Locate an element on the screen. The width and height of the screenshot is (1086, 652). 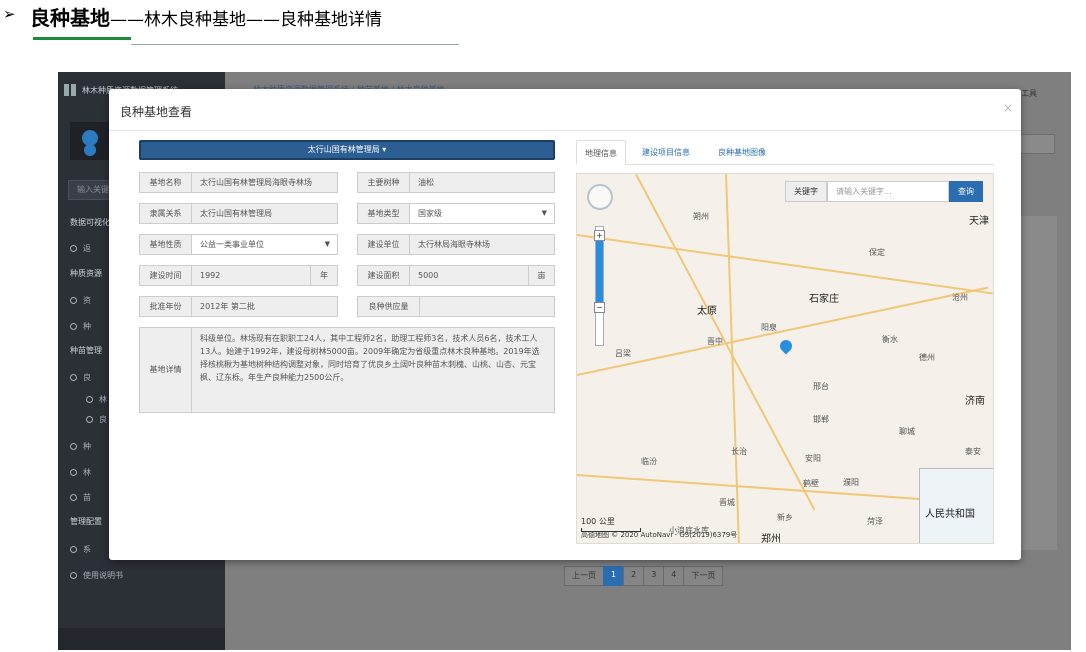
belong-label: 隶属关系 is located at coordinates (165, 213).